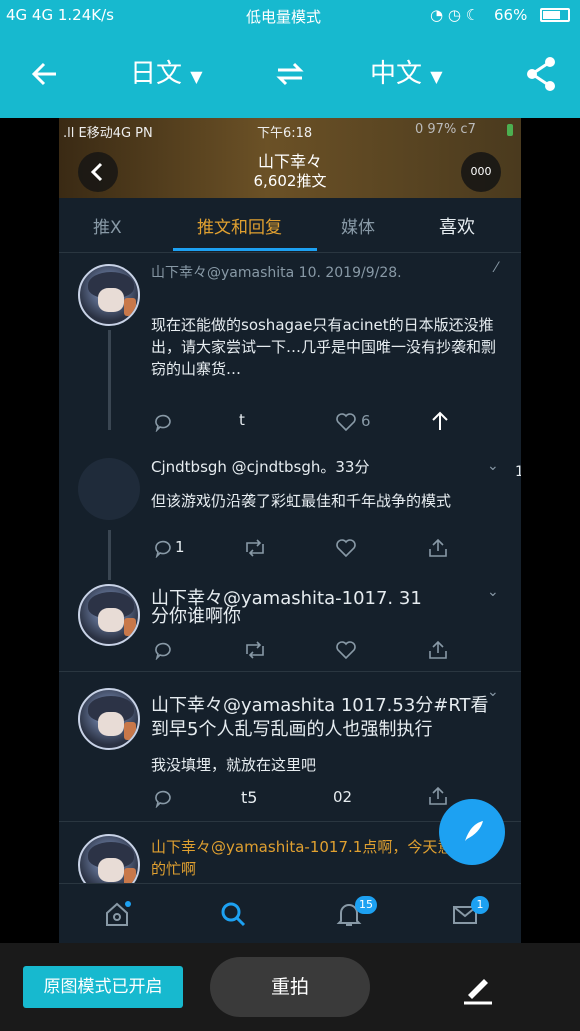 The height and width of the screenshot is (1031, 580). I want to click on tab-tweets: 推X, so click(107, 225).